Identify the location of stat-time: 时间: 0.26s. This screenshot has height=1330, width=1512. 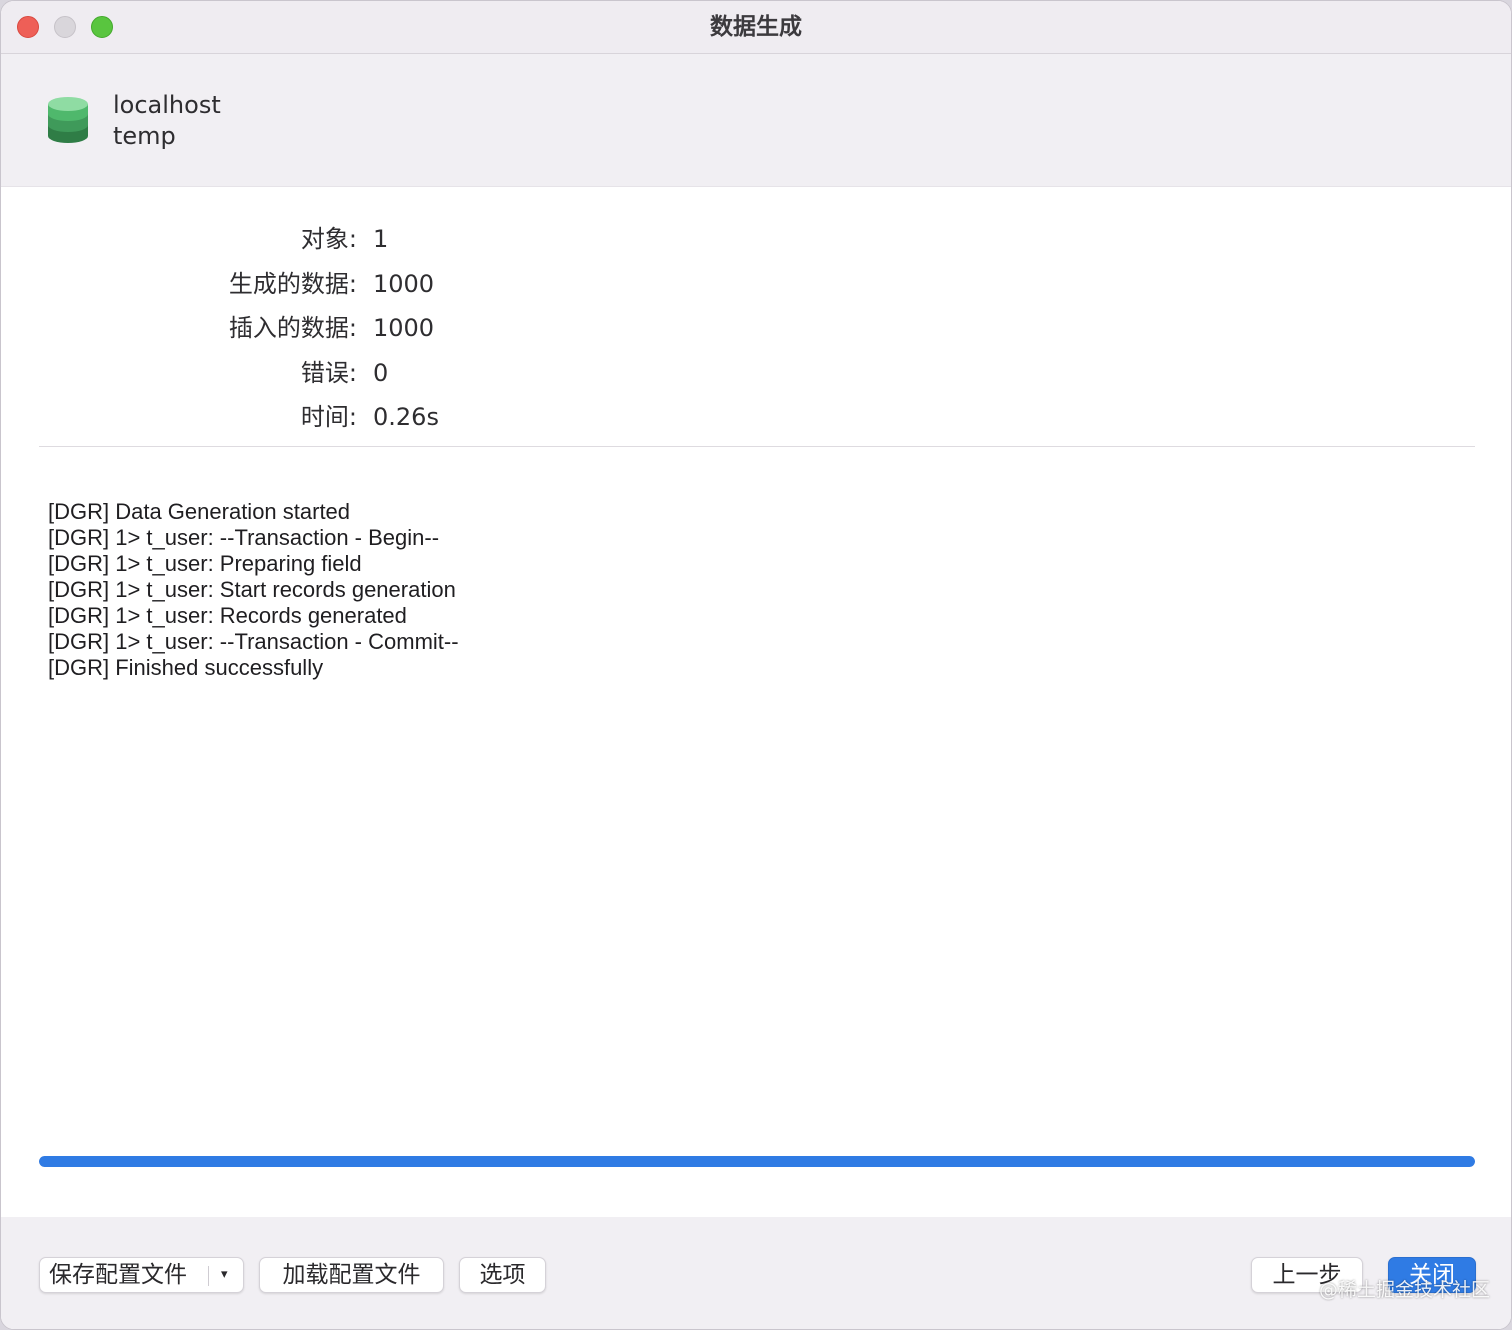
(351, 417).